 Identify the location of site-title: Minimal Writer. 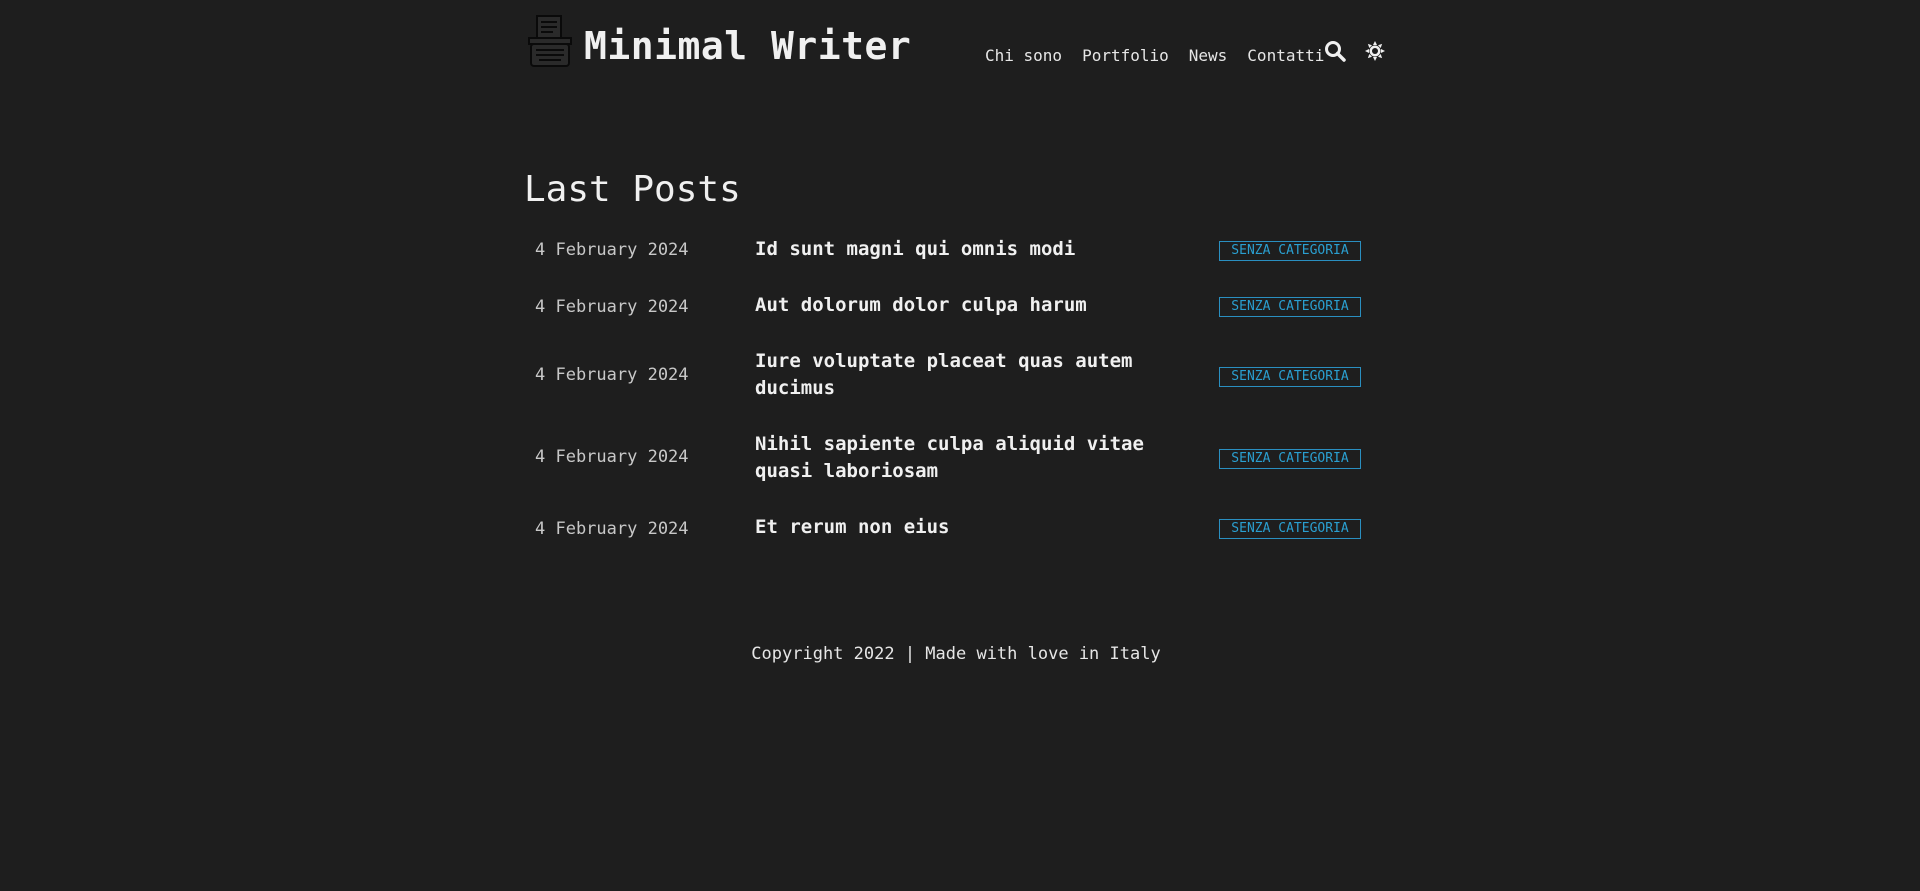
(747, 46).